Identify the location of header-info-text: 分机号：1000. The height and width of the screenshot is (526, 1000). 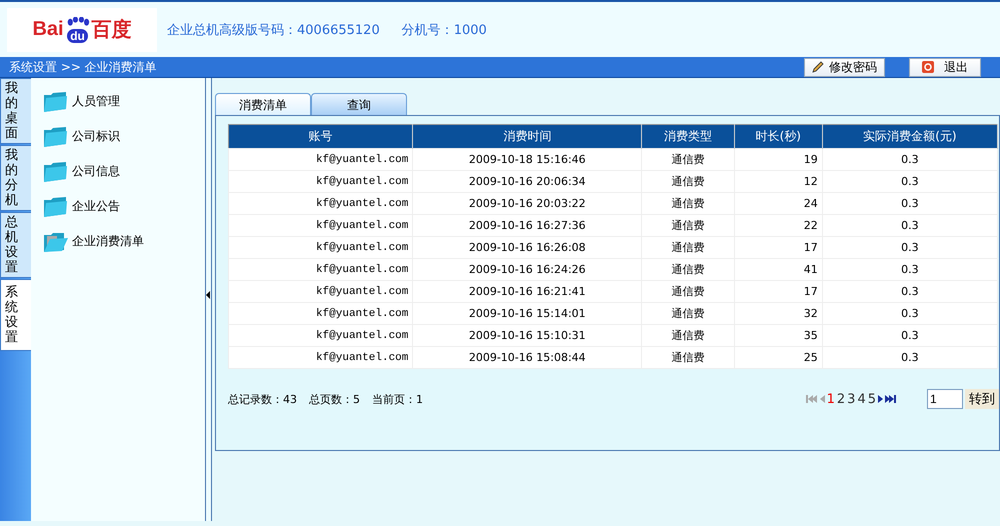
(444, 30).